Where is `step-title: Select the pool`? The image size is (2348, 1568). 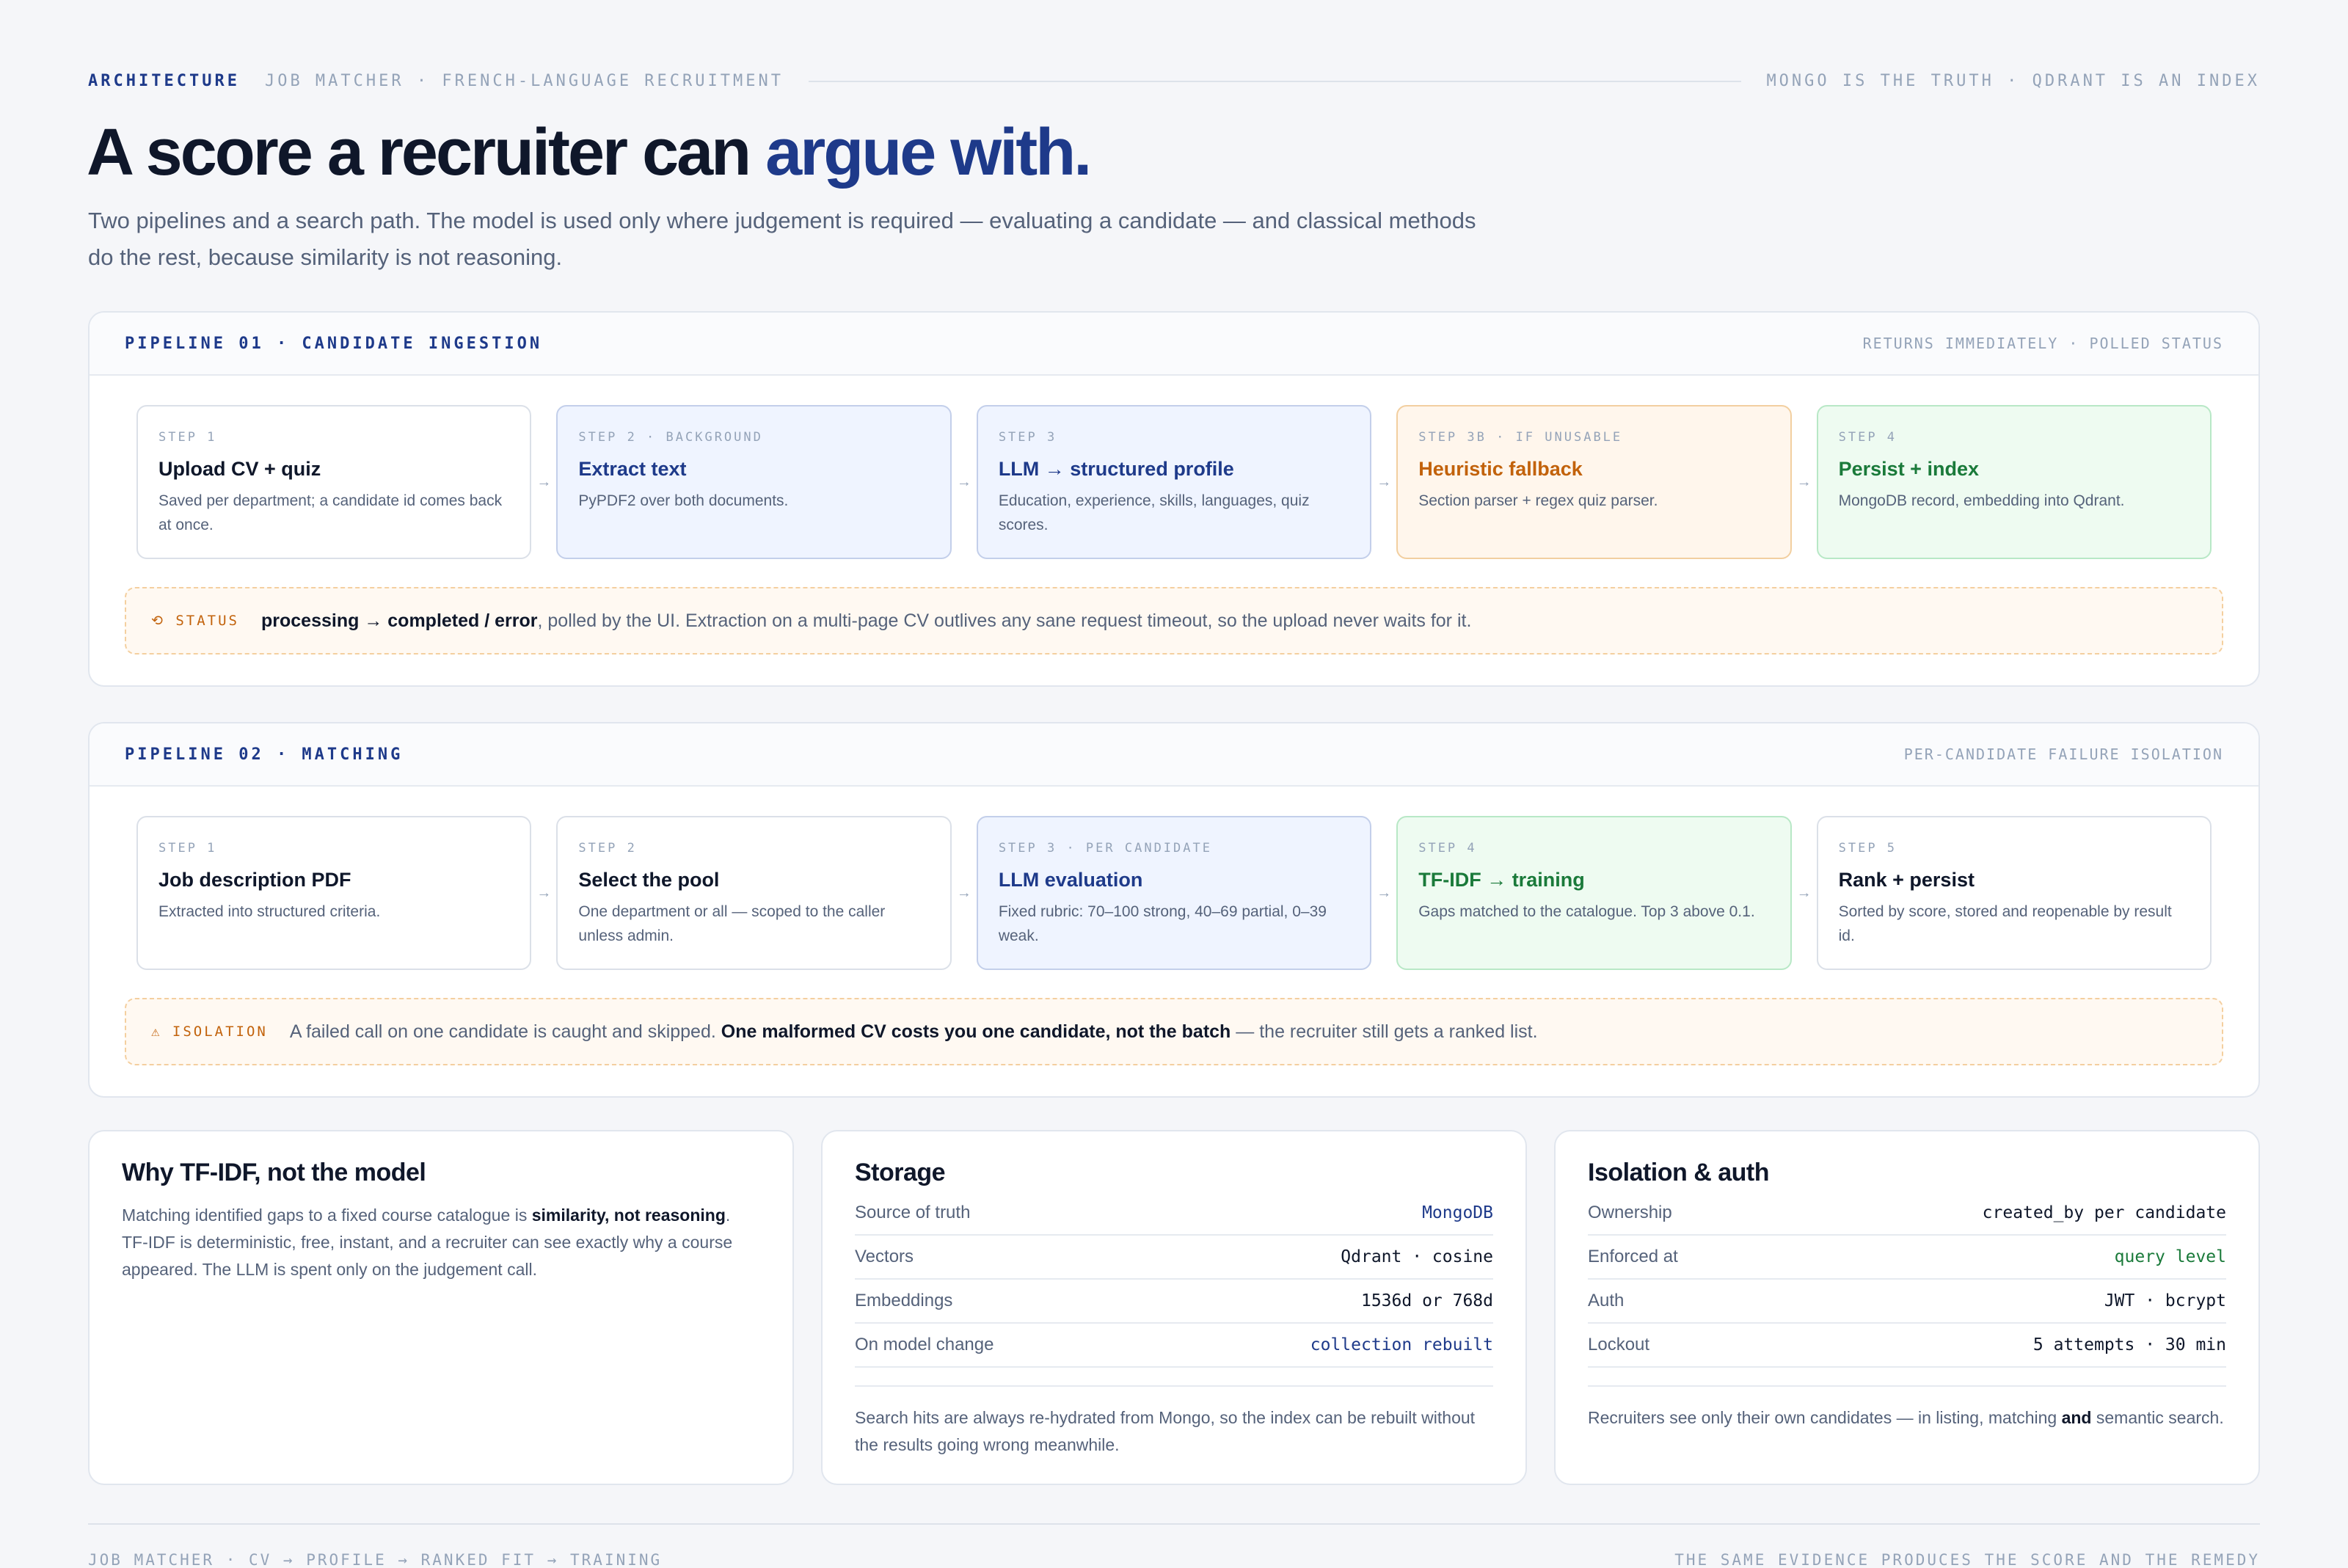
step-title: Select the pool is located at coordinates (649, 880).